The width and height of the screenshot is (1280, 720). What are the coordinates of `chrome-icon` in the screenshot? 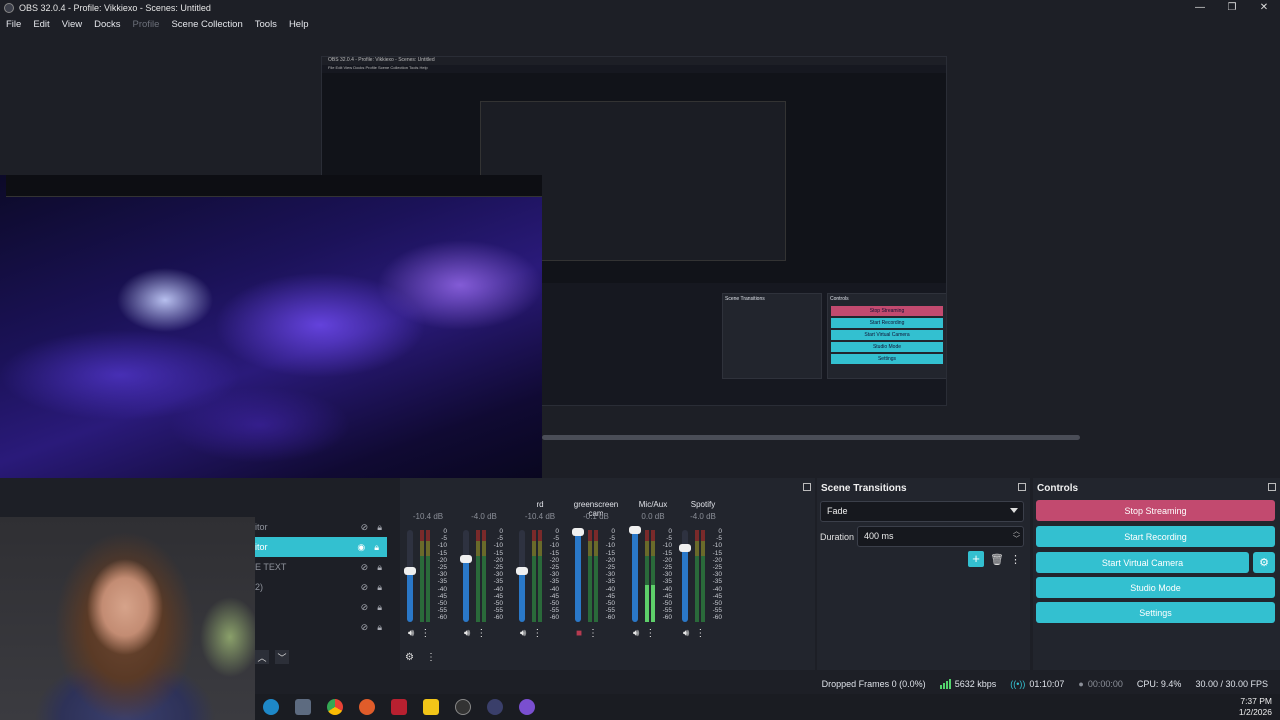 It's located at (335, 707).